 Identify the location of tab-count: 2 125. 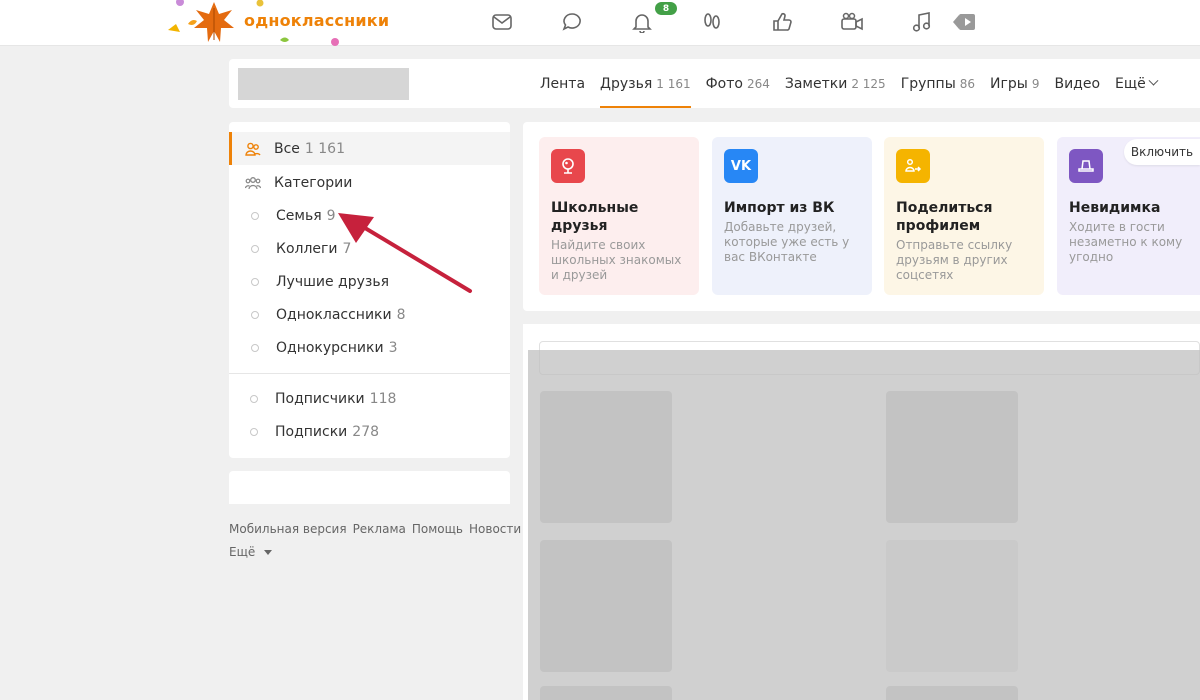
(868, 83).